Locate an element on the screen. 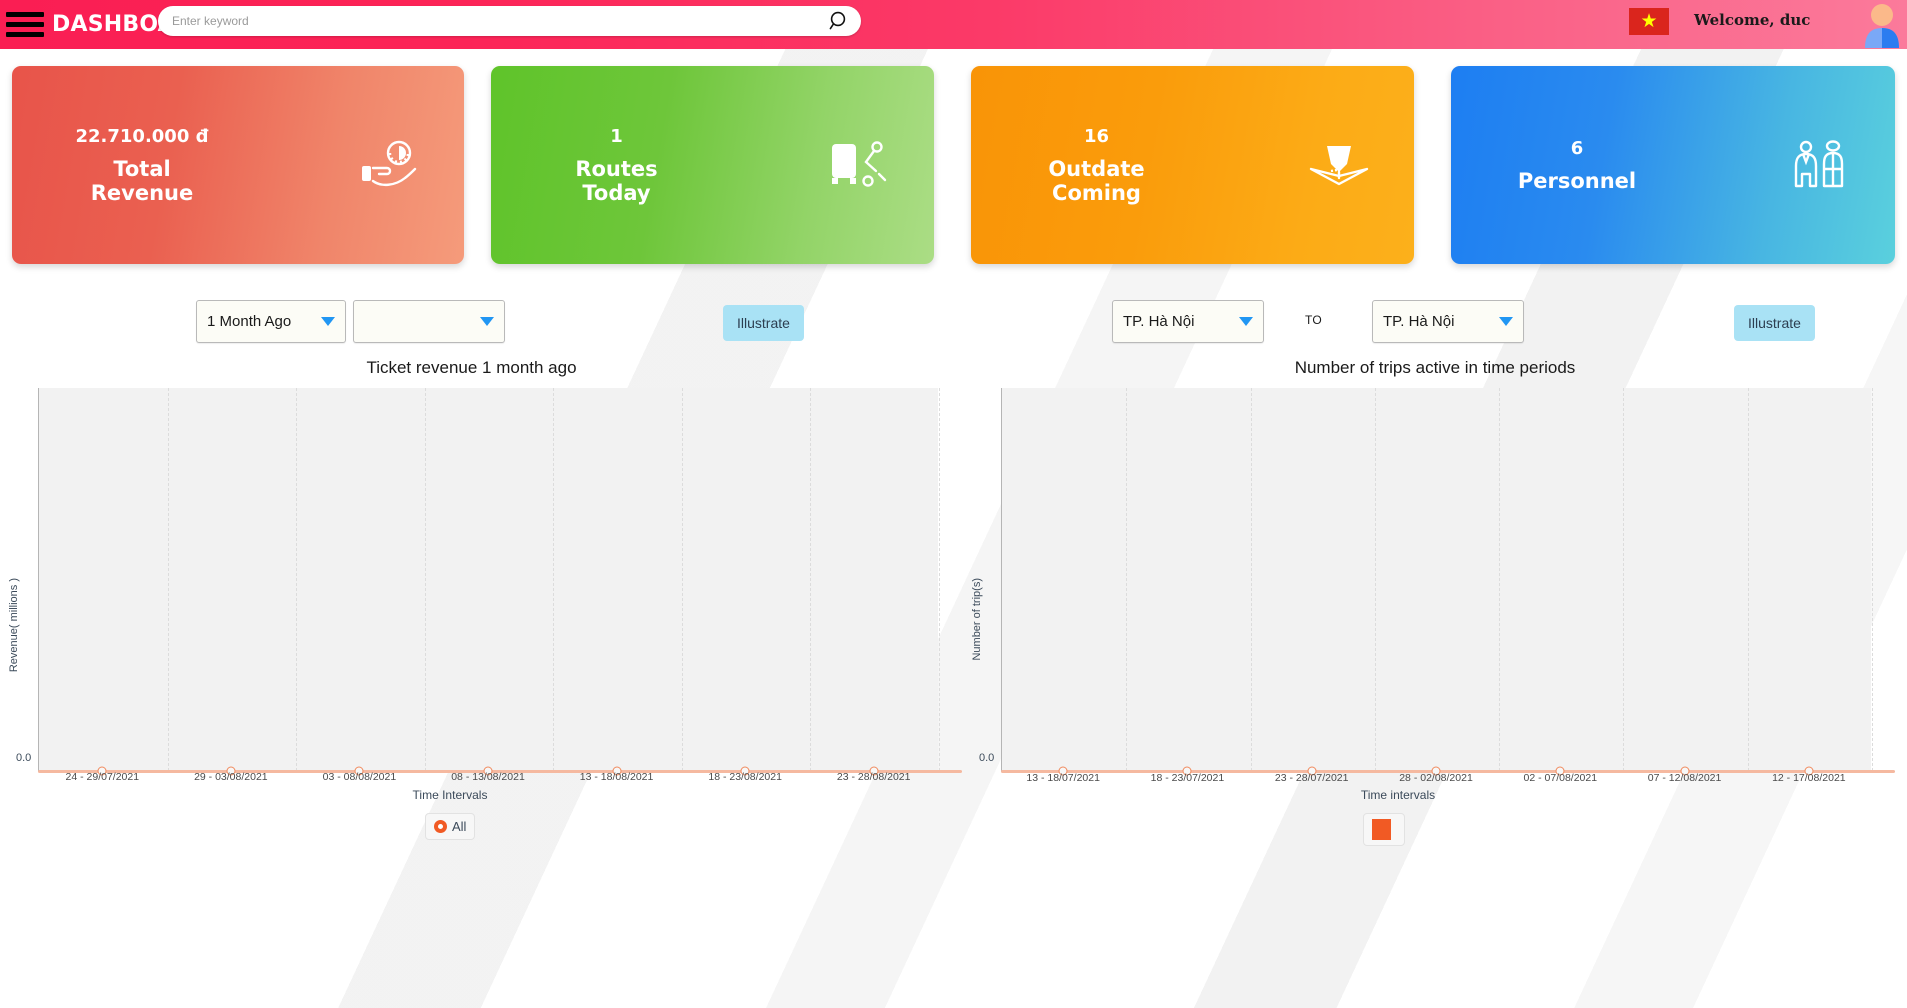  search-icon is located at coordinates (839, 21).